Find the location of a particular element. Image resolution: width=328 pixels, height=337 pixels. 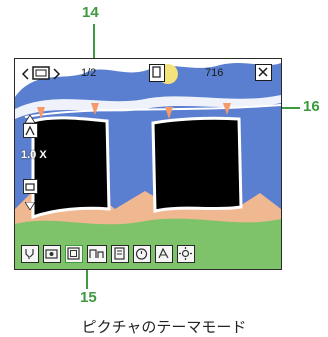

zoom-icon is located at coordinates (30, 130).